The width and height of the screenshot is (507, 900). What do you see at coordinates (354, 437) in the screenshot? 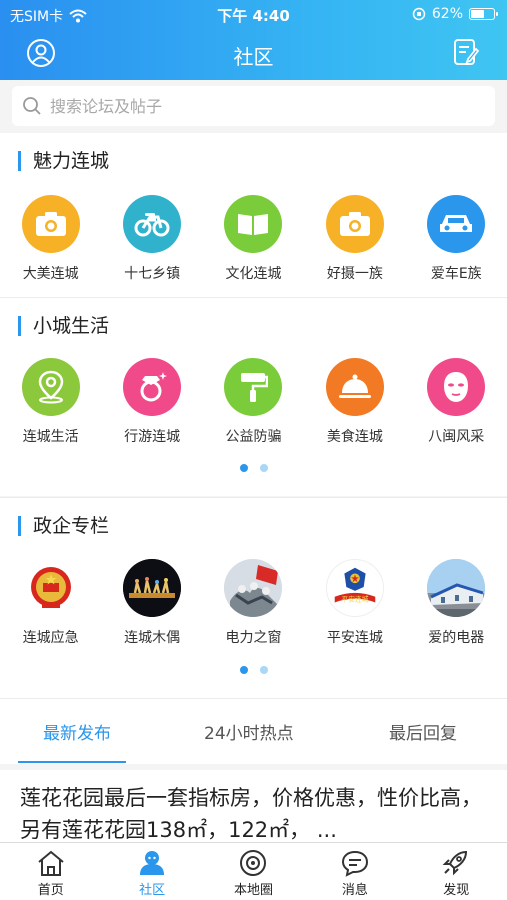
I see `category-label: 美食连城` at bounding box center [354, 437].